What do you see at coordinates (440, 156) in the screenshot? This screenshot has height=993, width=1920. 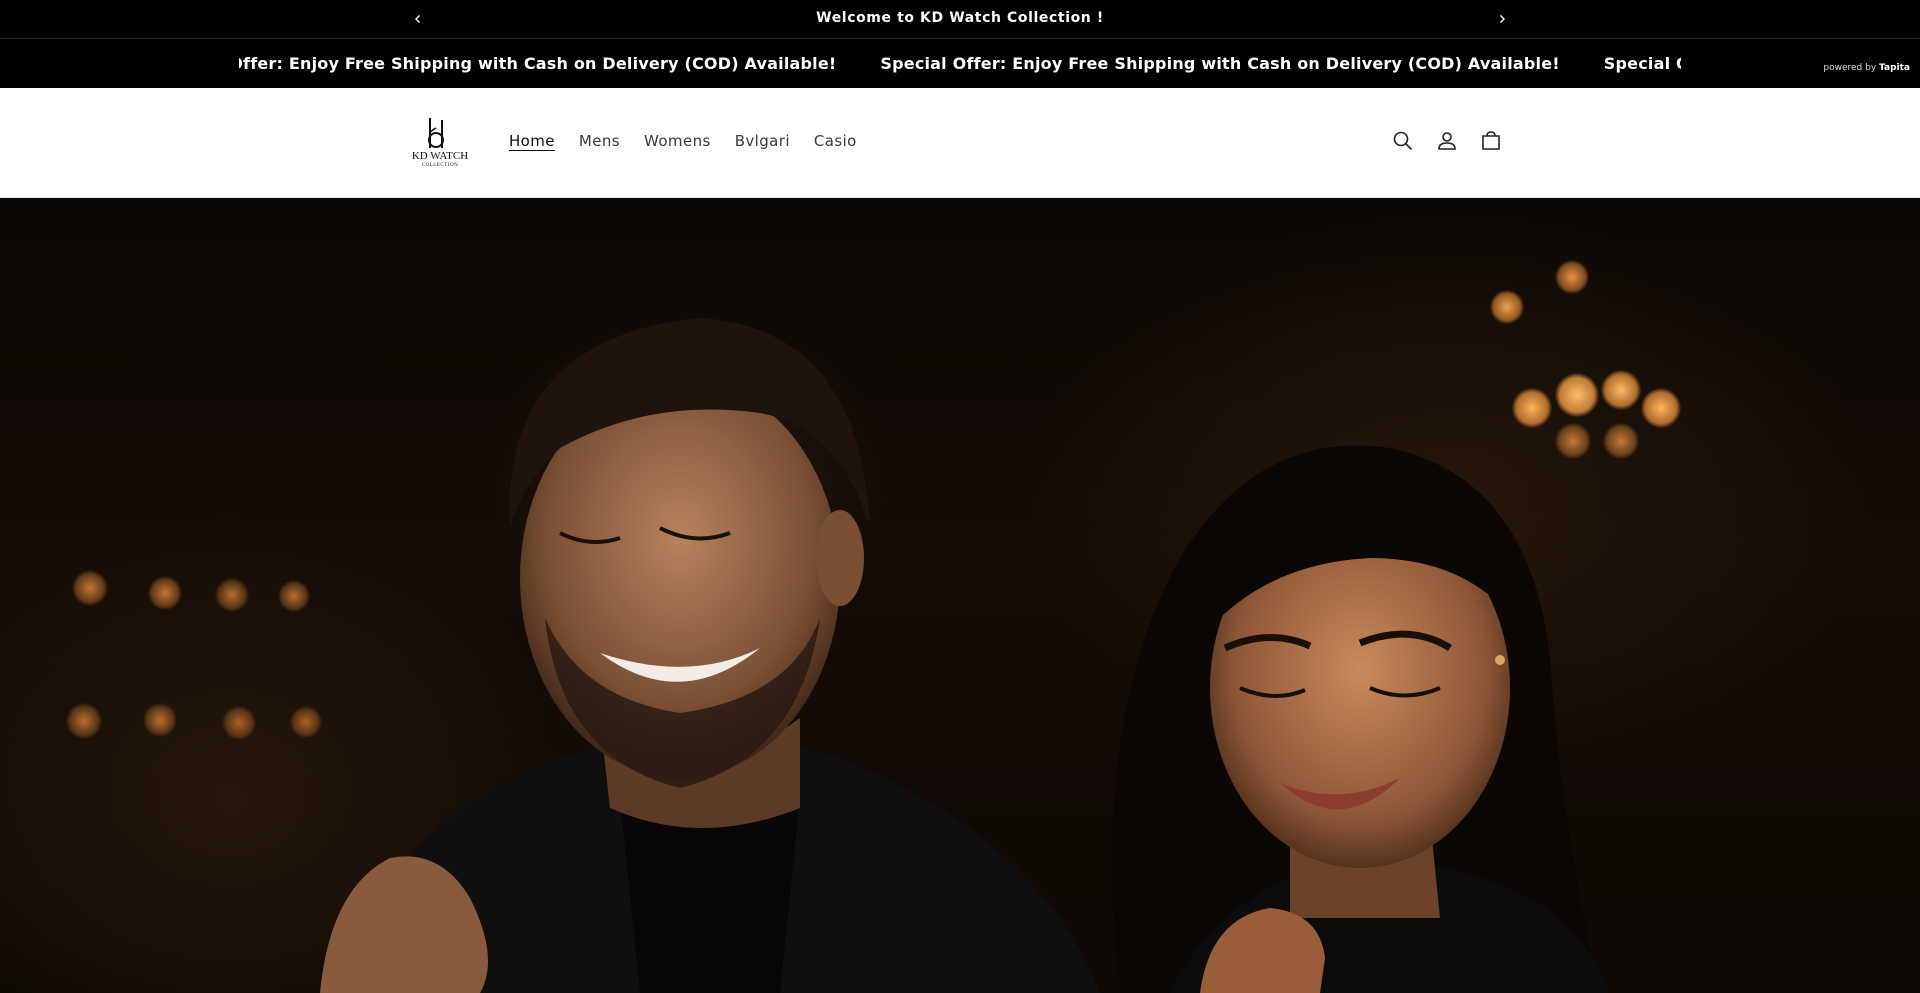 I see `svg-text: KD WATCH` at bounding box center [440, 156].